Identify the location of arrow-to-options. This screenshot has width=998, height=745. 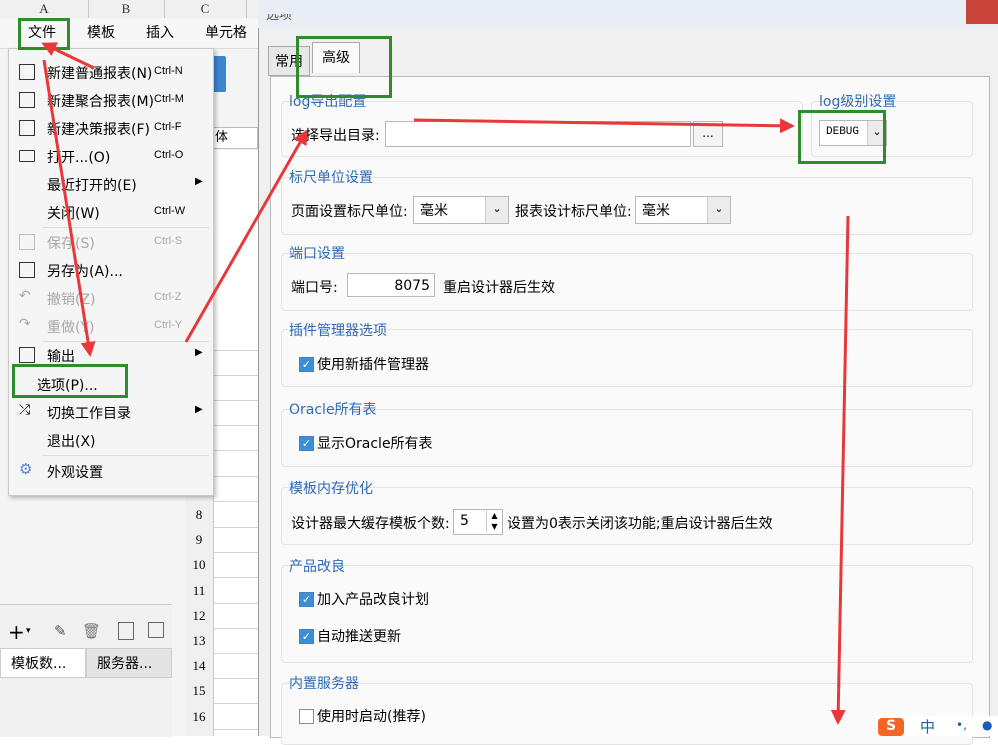
(69, 208).